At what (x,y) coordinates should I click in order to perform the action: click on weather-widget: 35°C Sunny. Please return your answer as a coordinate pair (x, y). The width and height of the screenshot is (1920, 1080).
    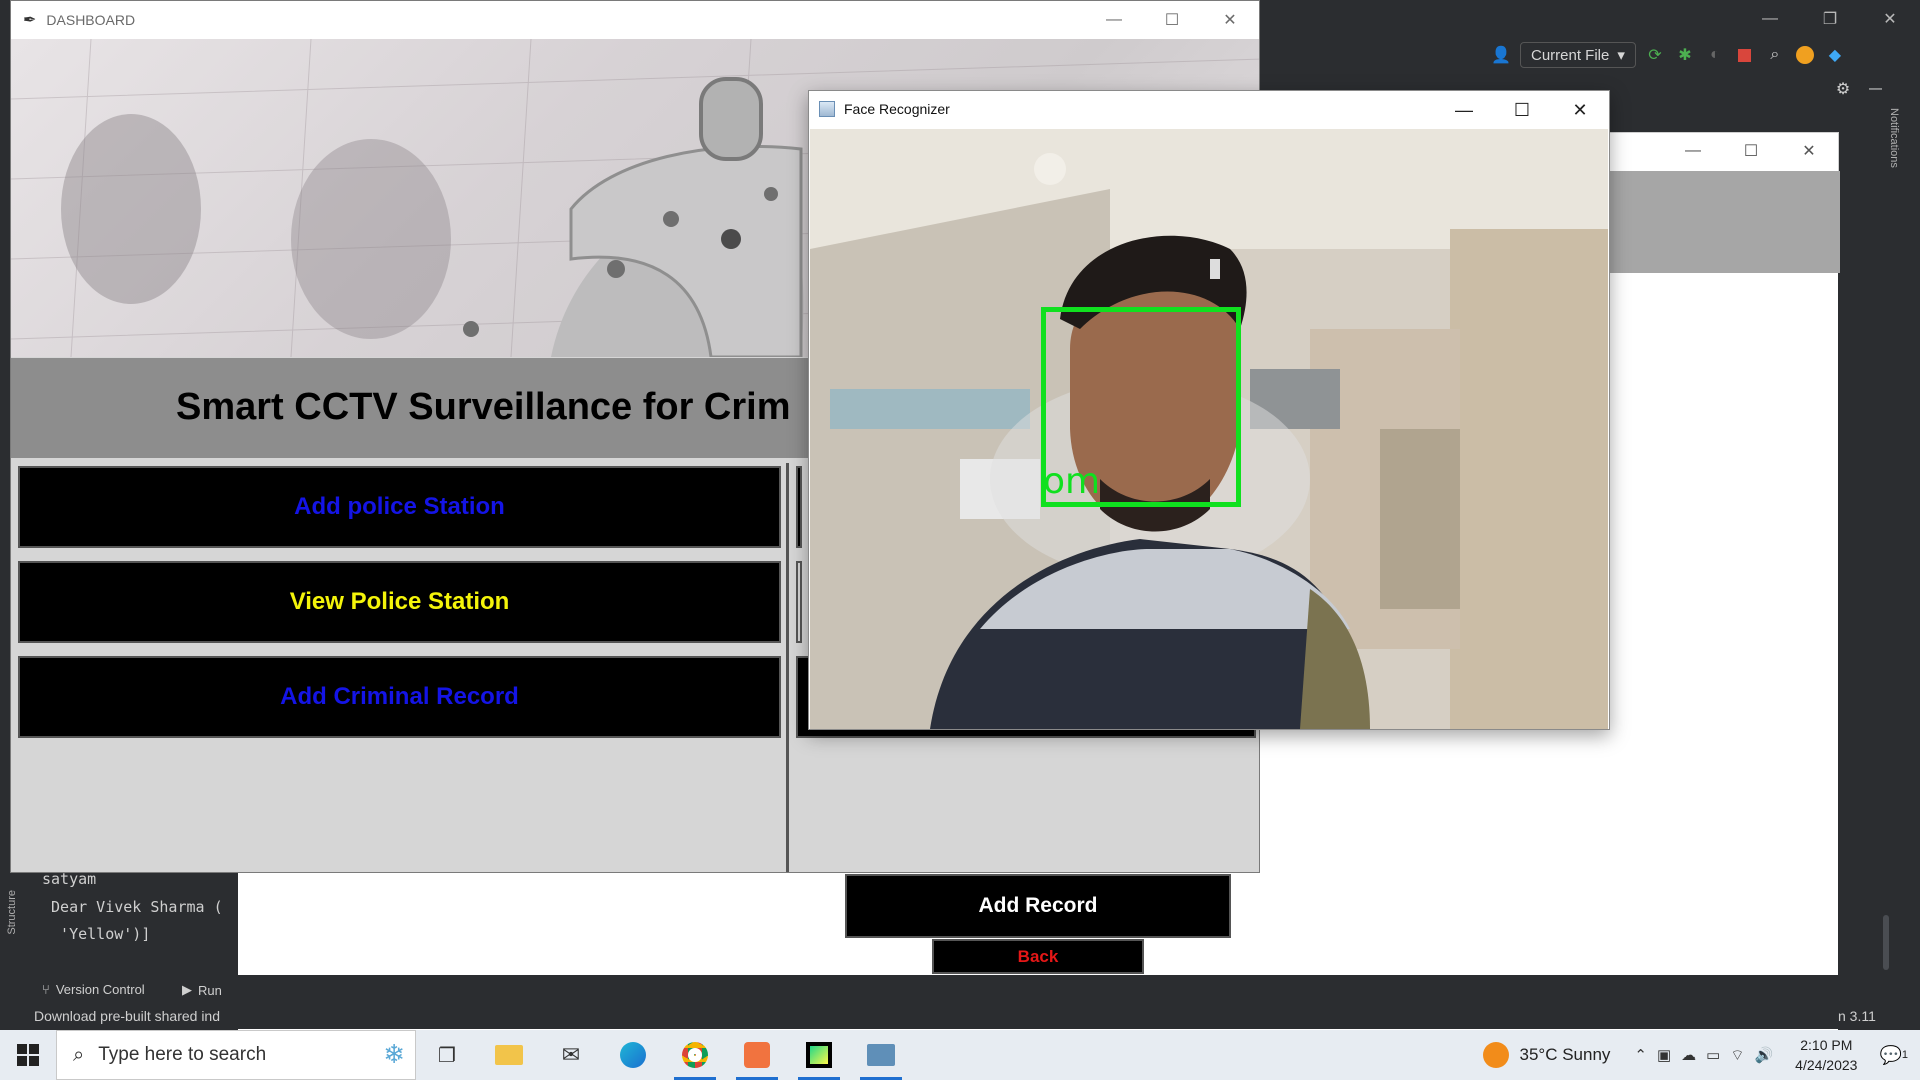
    Looking at the image, I should click on (1546, 1055).